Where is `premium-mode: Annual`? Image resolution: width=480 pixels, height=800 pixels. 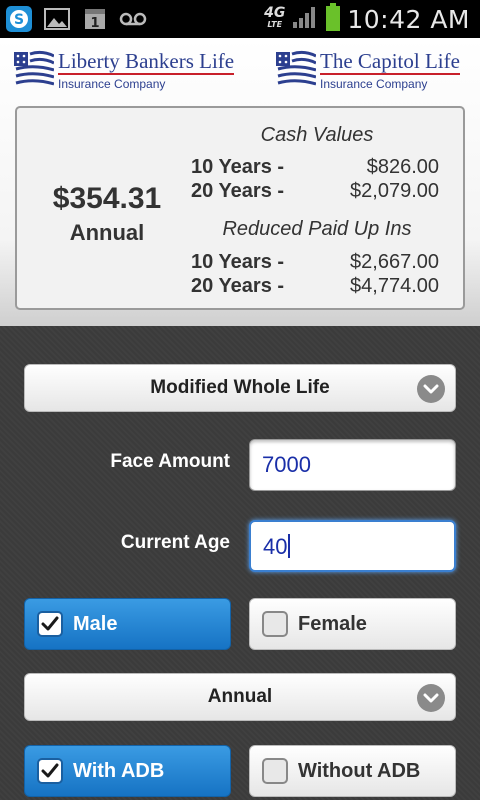
premium-mode: Annual is located at coordinates (107, 232).